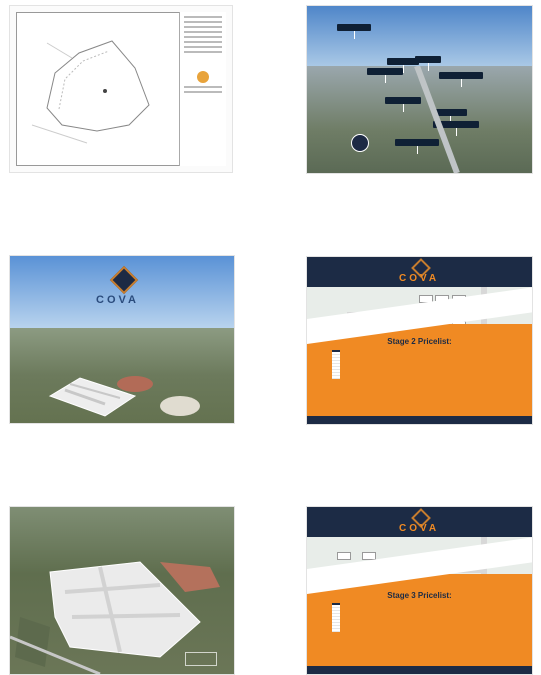 The height and width of the screenshot is (675, 541). Describe the element at coordinates (203, 77) in the screenshot. I see `surveyor-logo` at that location.